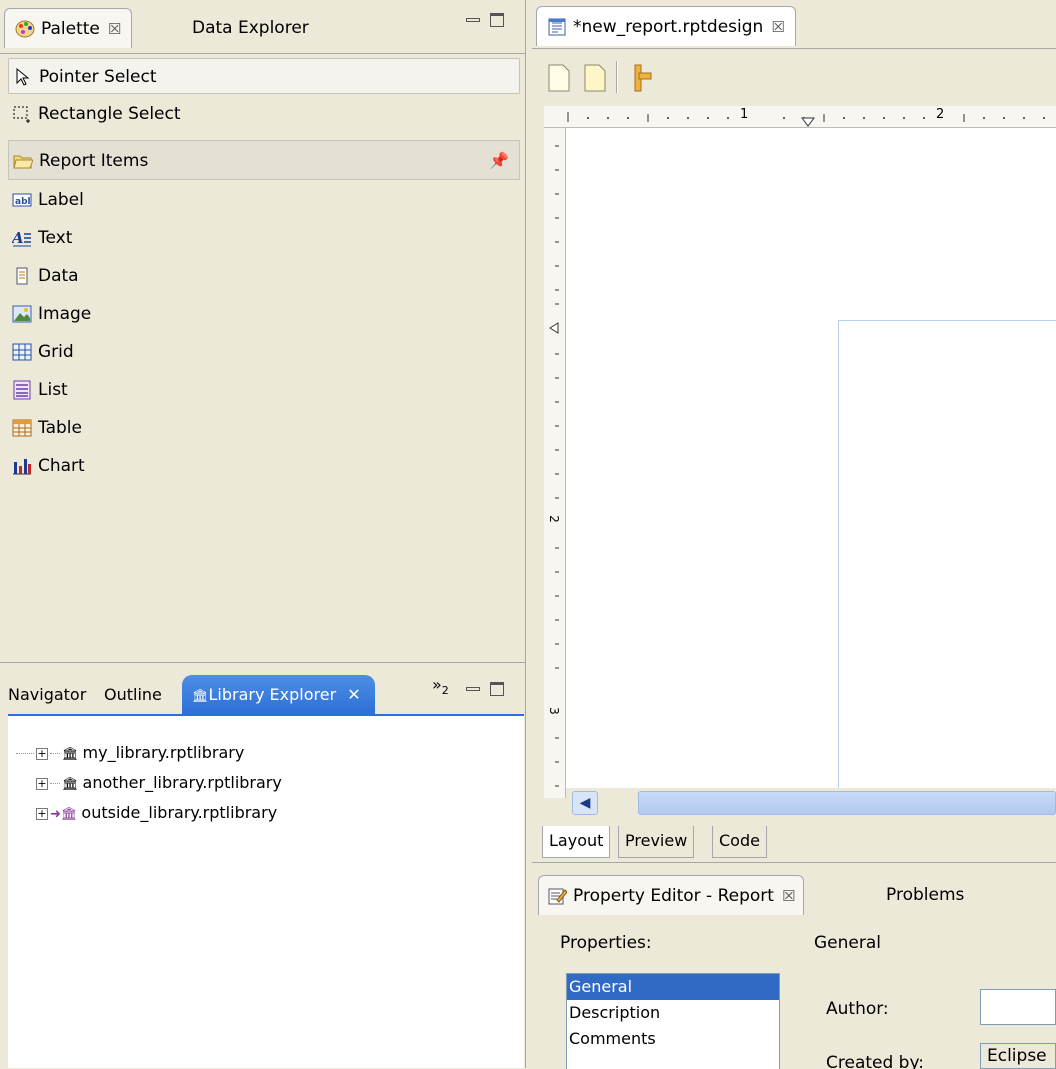  I want to click on palette-item-grid: Grid, so click(43, 352).